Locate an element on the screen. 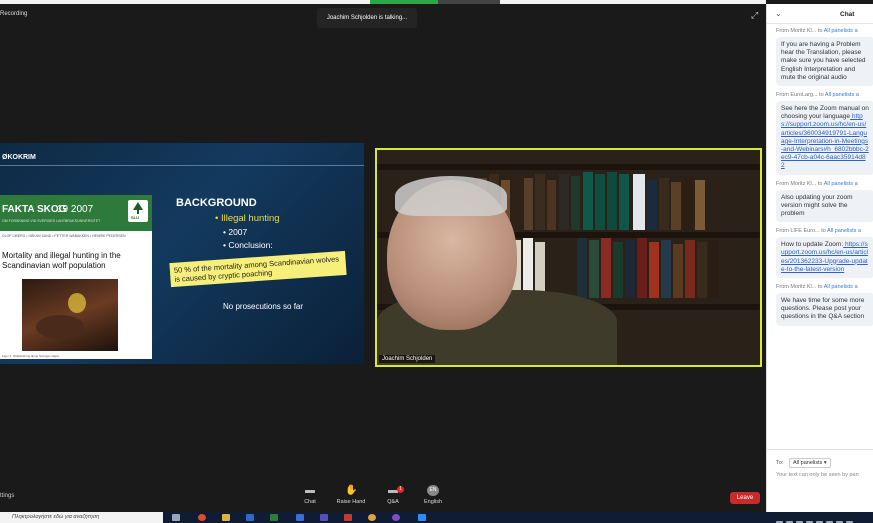 This screenshot has height=523, width=873. taskbar-search-field: Πληκτρολογήστε εδώ για αναζήτηση is located at coordinates (81, 517).